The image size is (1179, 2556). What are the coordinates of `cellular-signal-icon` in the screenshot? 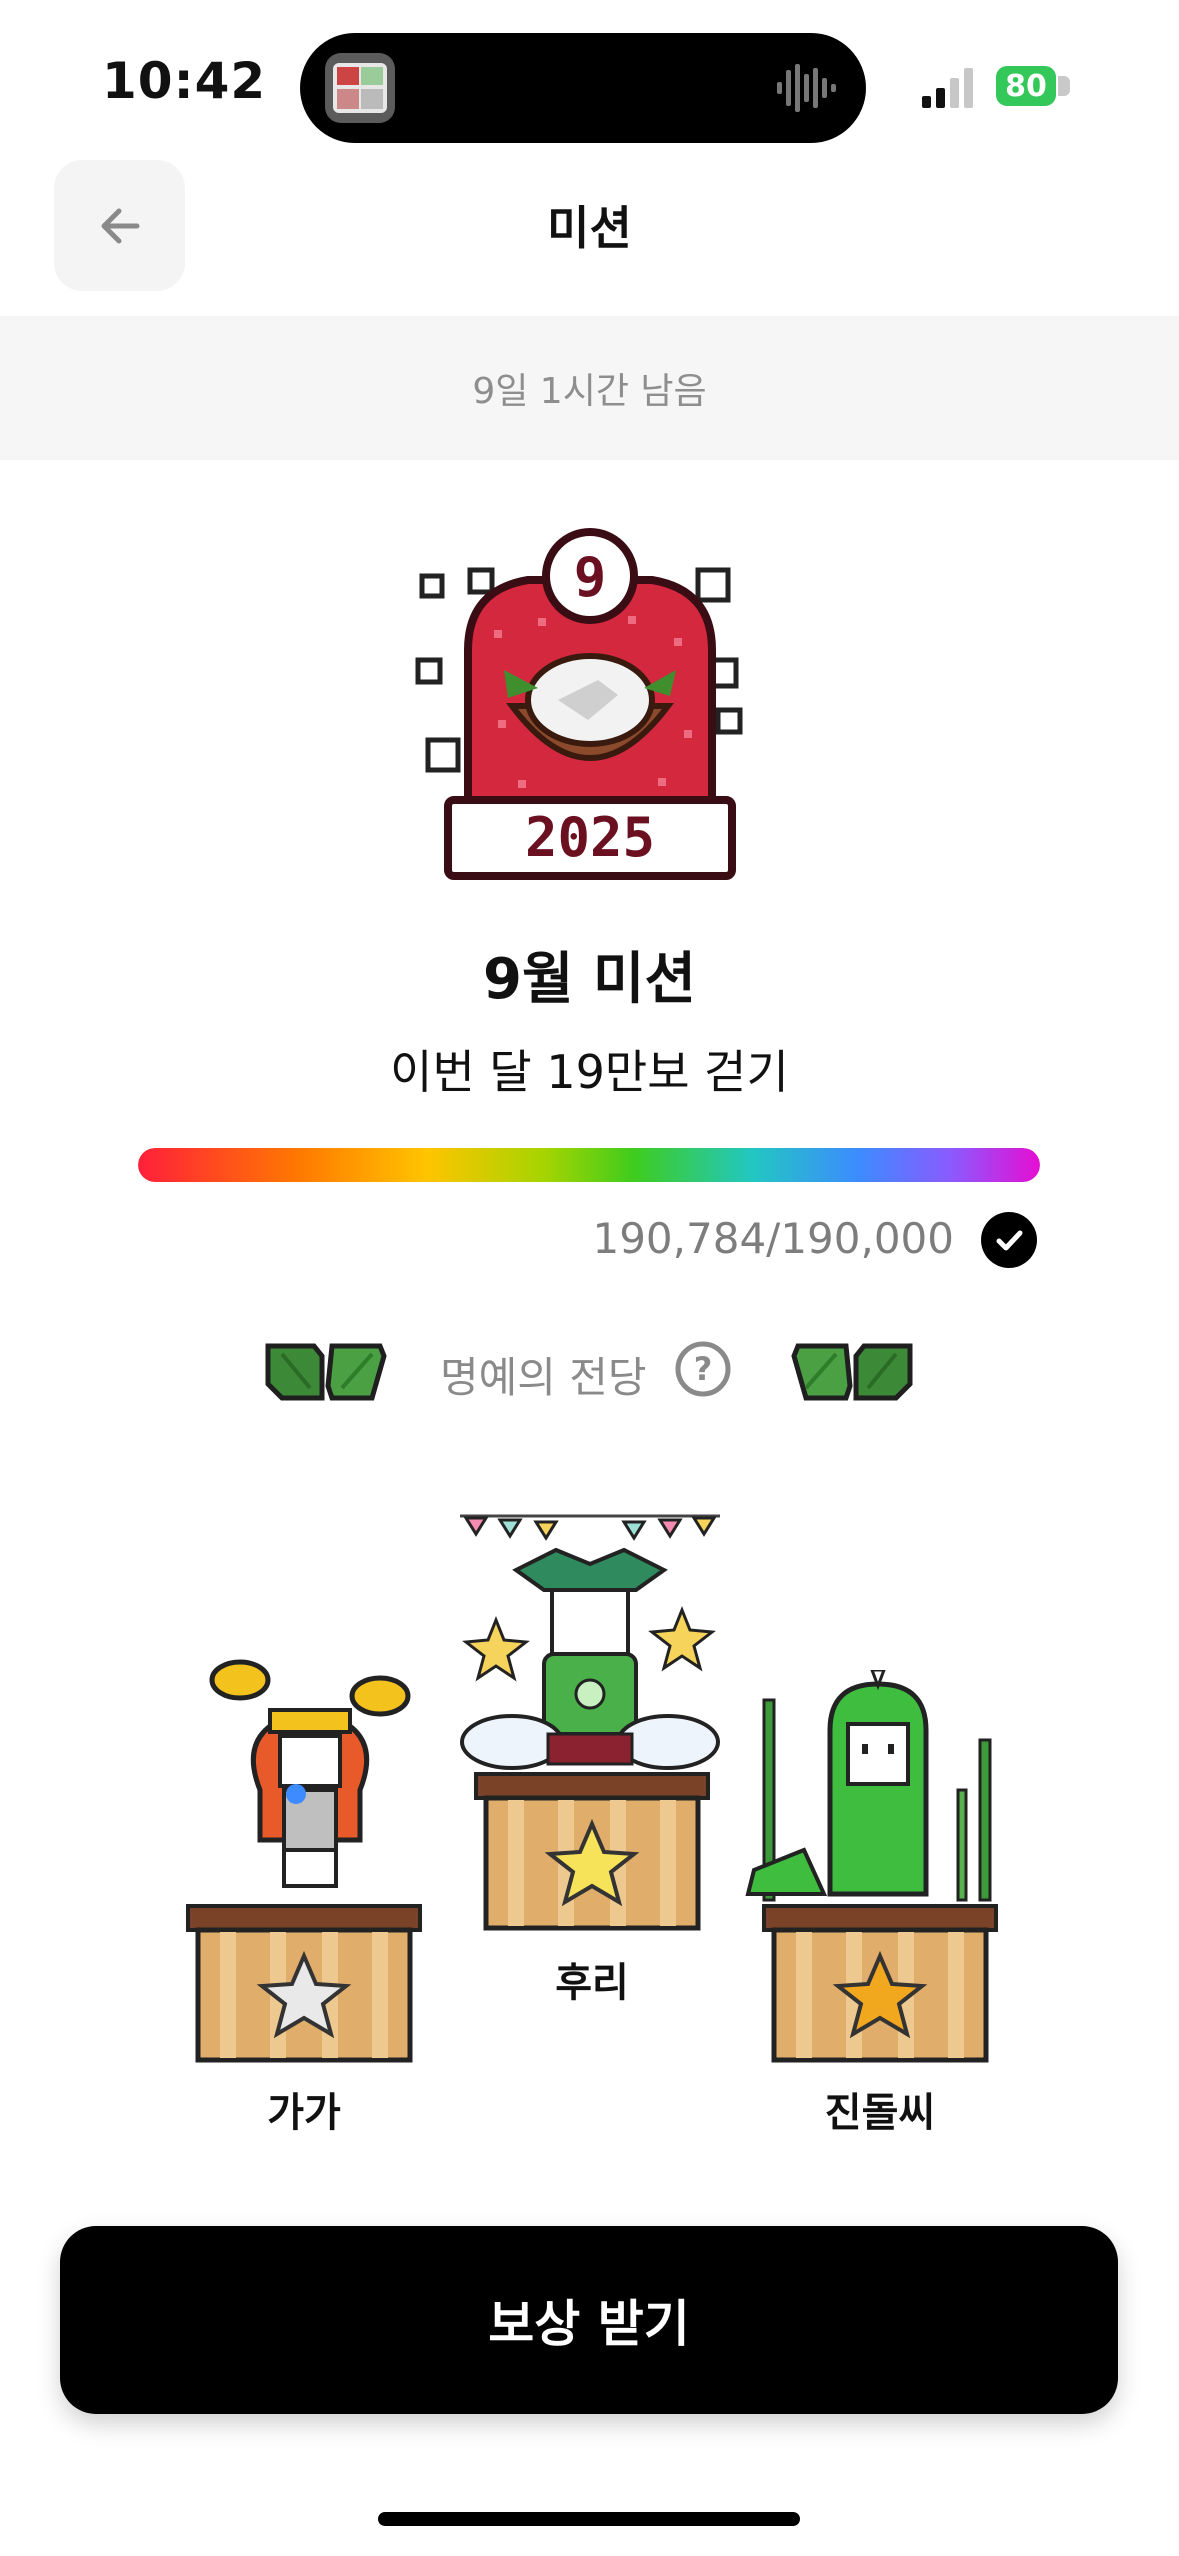 It's located at (947, 88).